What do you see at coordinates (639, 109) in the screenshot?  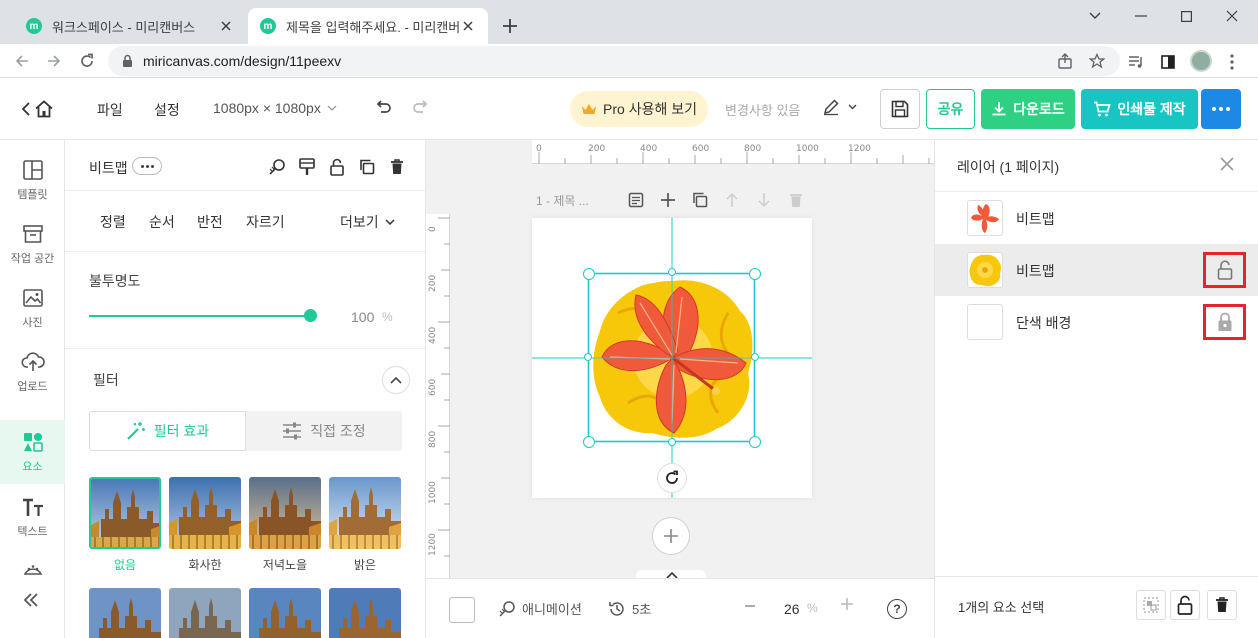 I see `try-pro-button: Pro 사용해 보기` at bounding box center [639, 109].